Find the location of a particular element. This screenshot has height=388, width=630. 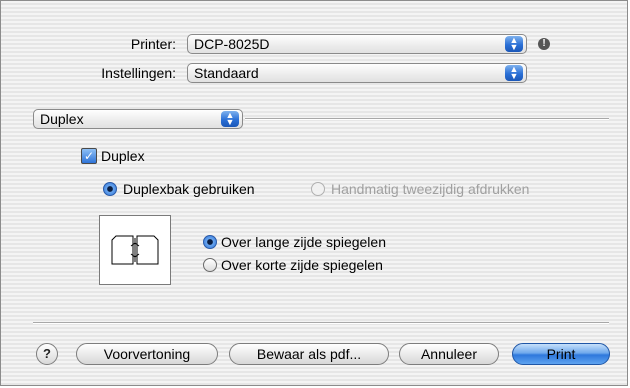

help-button: ? is located at coordinates (47, 354).